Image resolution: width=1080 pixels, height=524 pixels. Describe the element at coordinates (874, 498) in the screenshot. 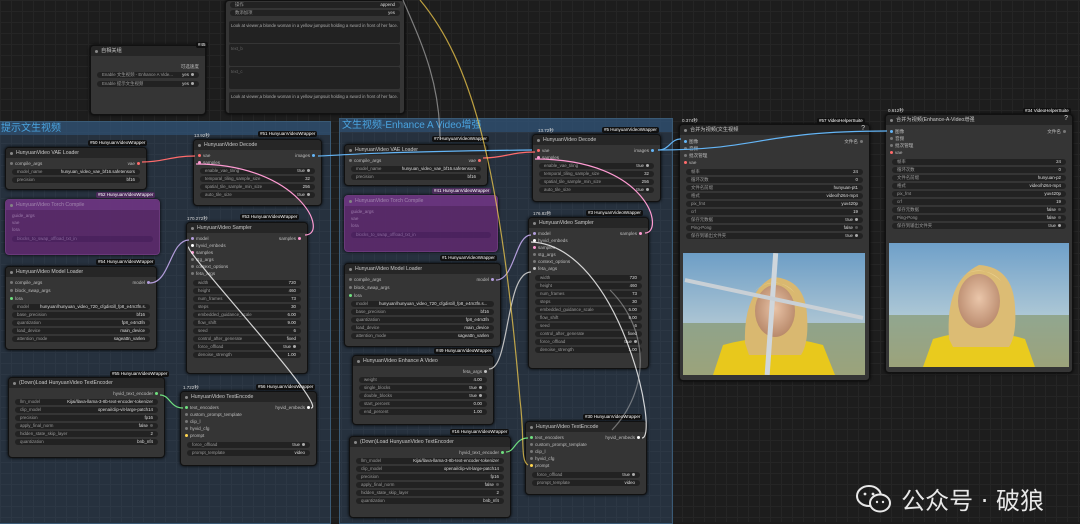

I see `wechat-icon` at that location.